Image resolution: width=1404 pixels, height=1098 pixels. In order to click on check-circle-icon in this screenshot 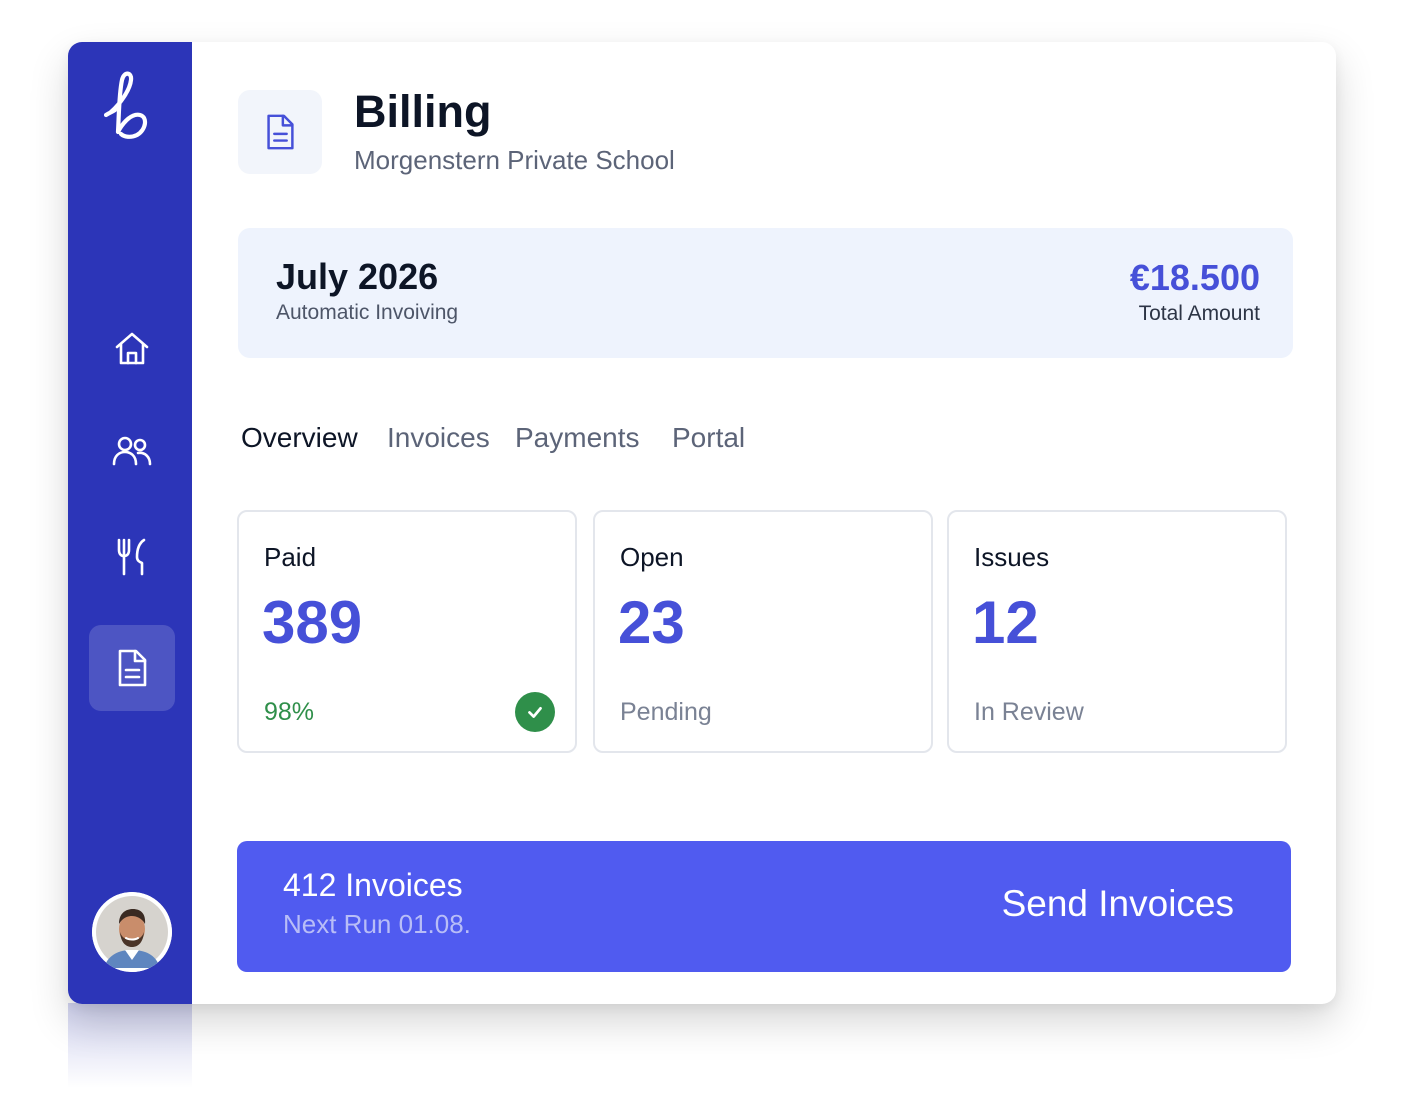, I will do `click(535, 712)`.